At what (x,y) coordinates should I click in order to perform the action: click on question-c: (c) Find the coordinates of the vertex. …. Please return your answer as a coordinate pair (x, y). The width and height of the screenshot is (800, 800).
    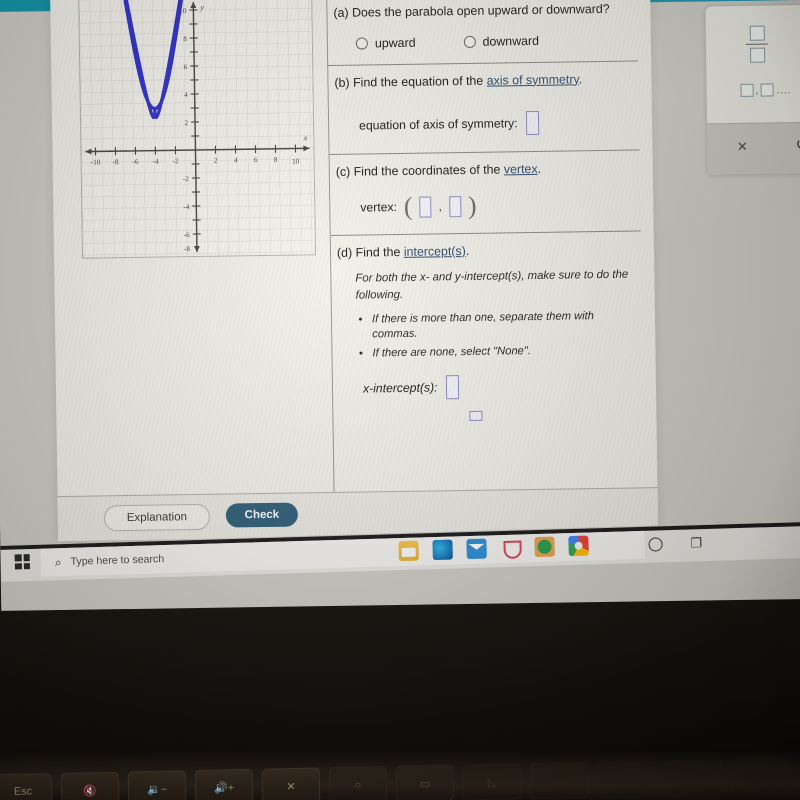
    Looking at the image, I should click on (485, 193).